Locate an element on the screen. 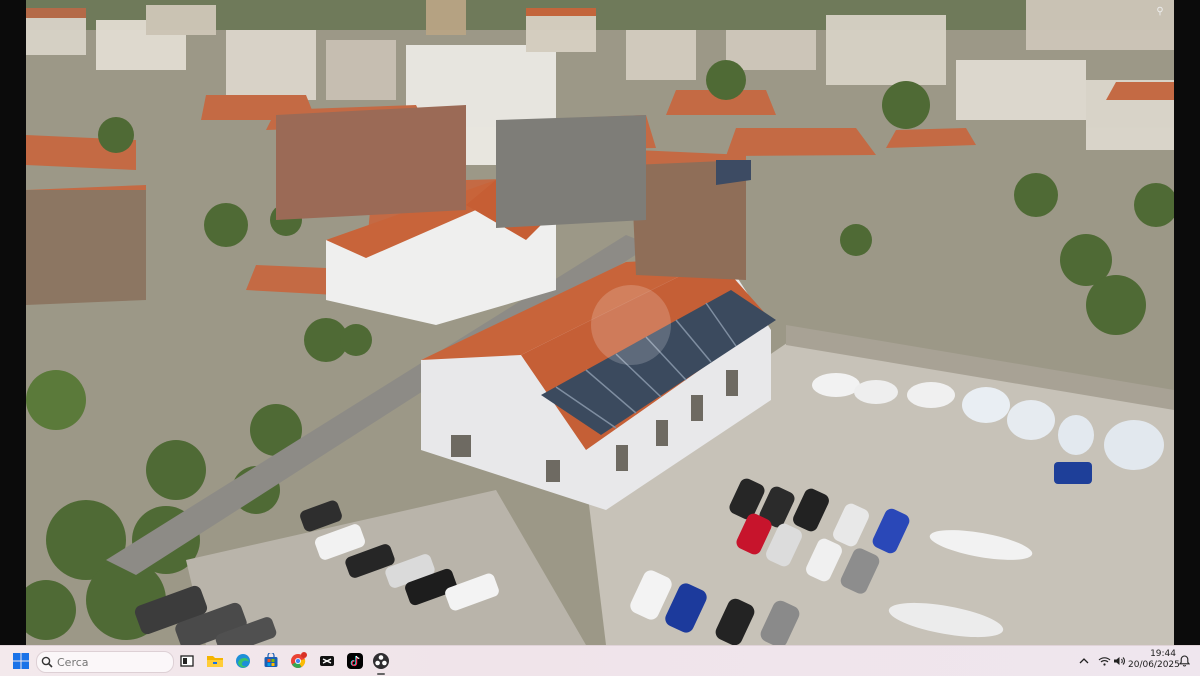 This screenshot has height=676, width=1200. search-icon is located at coordinates (47, 662).